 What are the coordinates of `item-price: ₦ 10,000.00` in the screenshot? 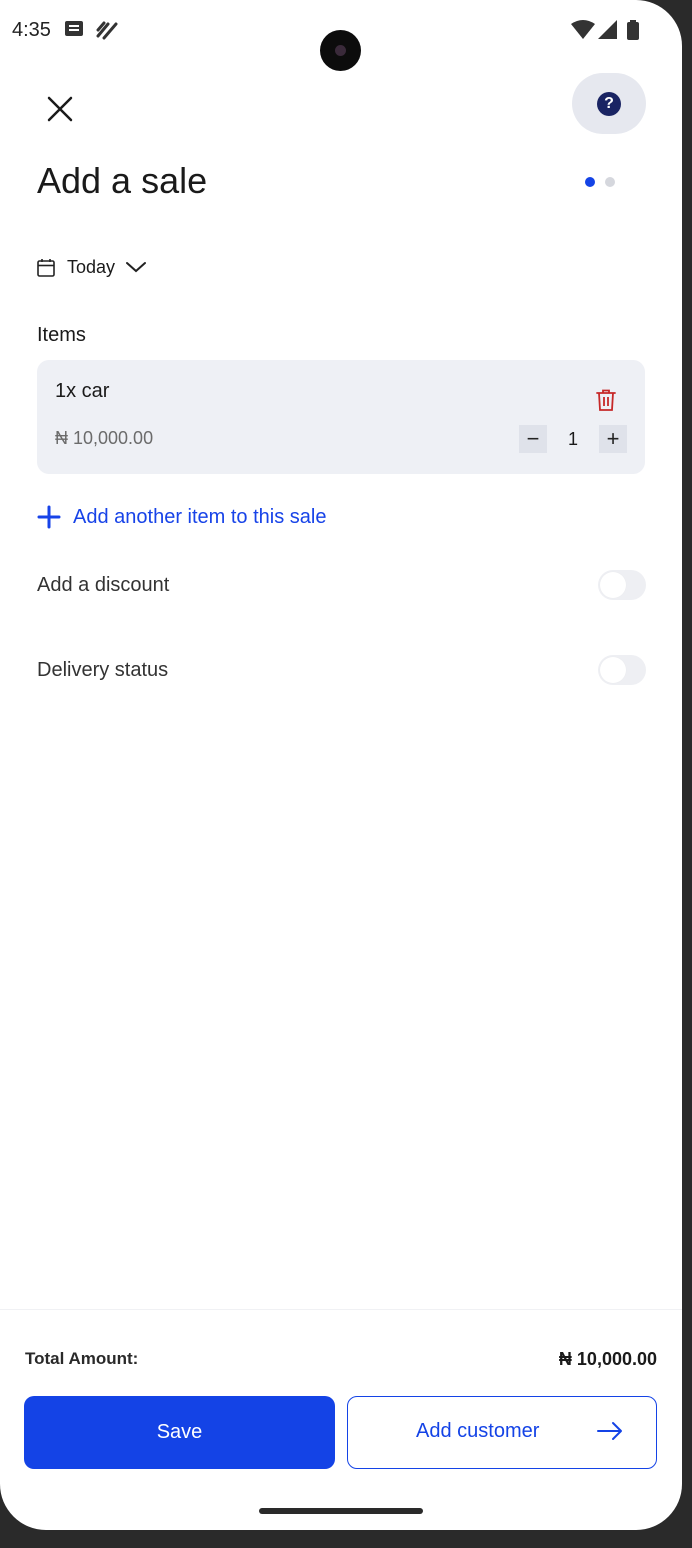 It's located at (104, 438).